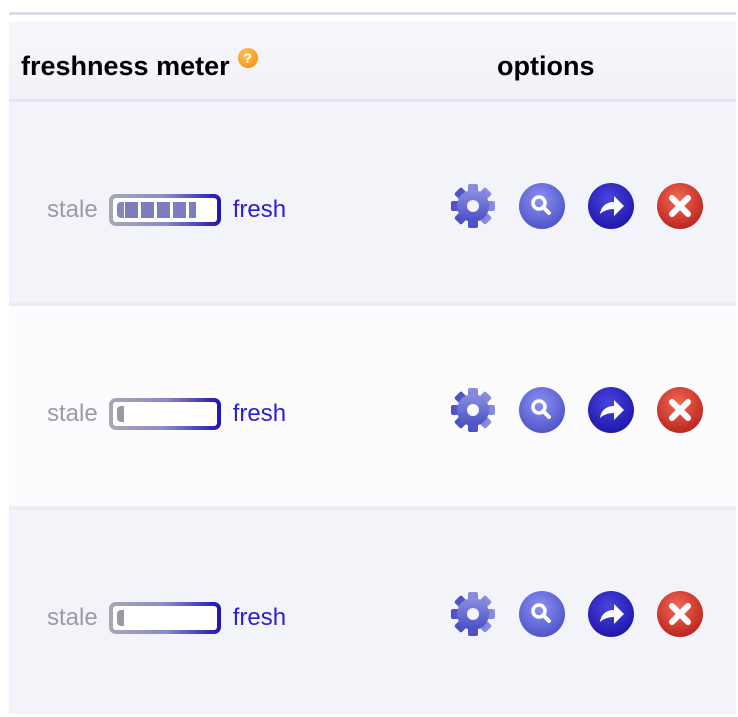  I want to click on options-column-header: options, so click(546, 66).